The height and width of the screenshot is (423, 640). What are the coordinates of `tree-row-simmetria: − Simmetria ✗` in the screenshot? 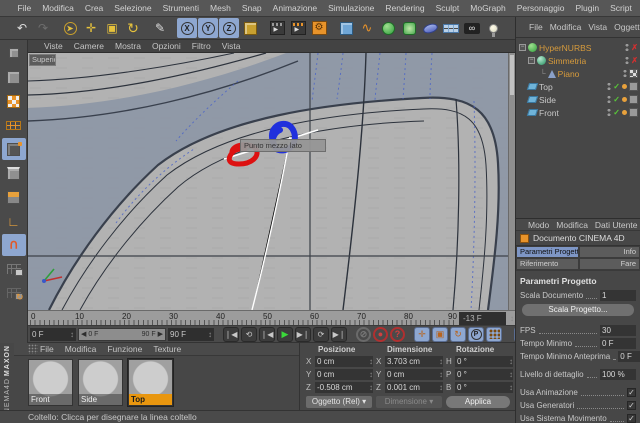 It's located at (578, 60).